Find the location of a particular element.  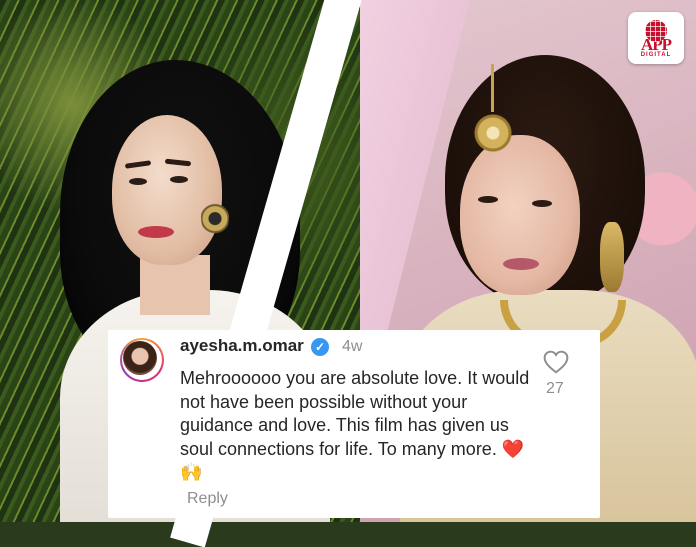

avatar is located at coordinates (142, 360).